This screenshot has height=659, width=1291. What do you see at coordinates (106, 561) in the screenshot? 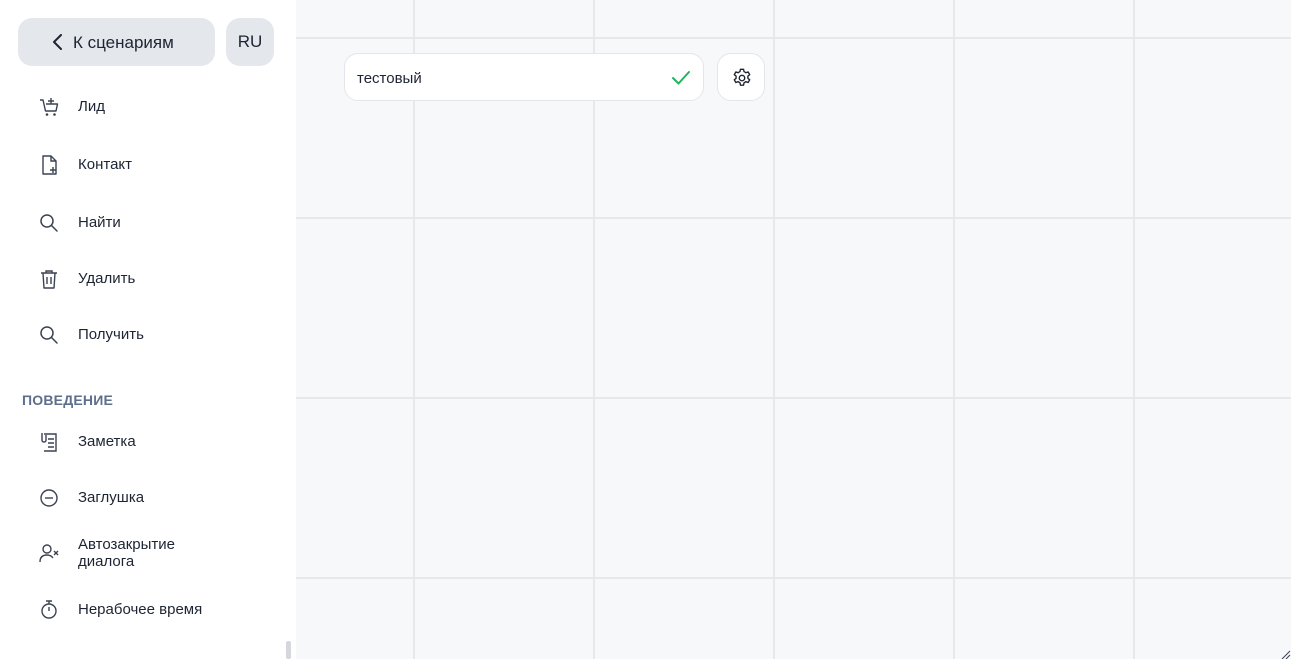
I see `sidebar-item-label-line2: диалога` at bounding box center [106, 561].